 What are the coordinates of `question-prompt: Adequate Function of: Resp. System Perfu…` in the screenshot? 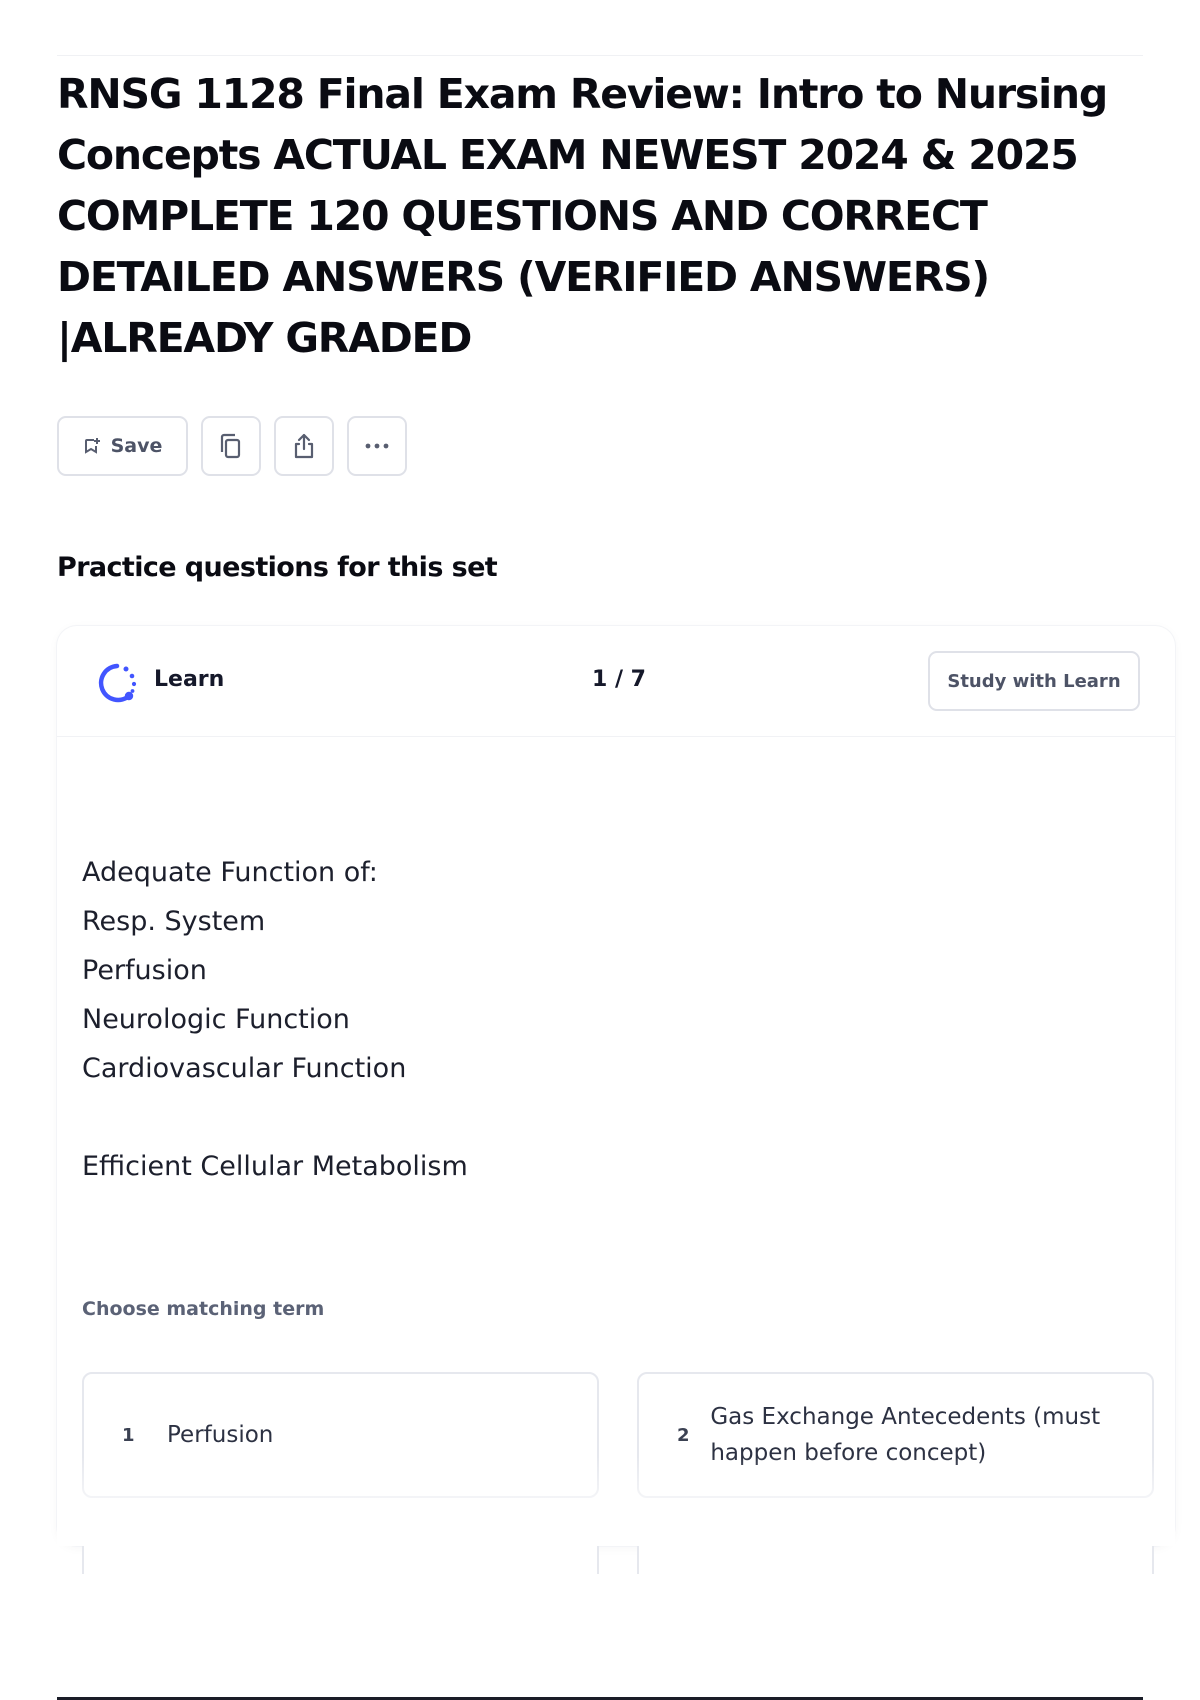 It's located at (275, 1019).